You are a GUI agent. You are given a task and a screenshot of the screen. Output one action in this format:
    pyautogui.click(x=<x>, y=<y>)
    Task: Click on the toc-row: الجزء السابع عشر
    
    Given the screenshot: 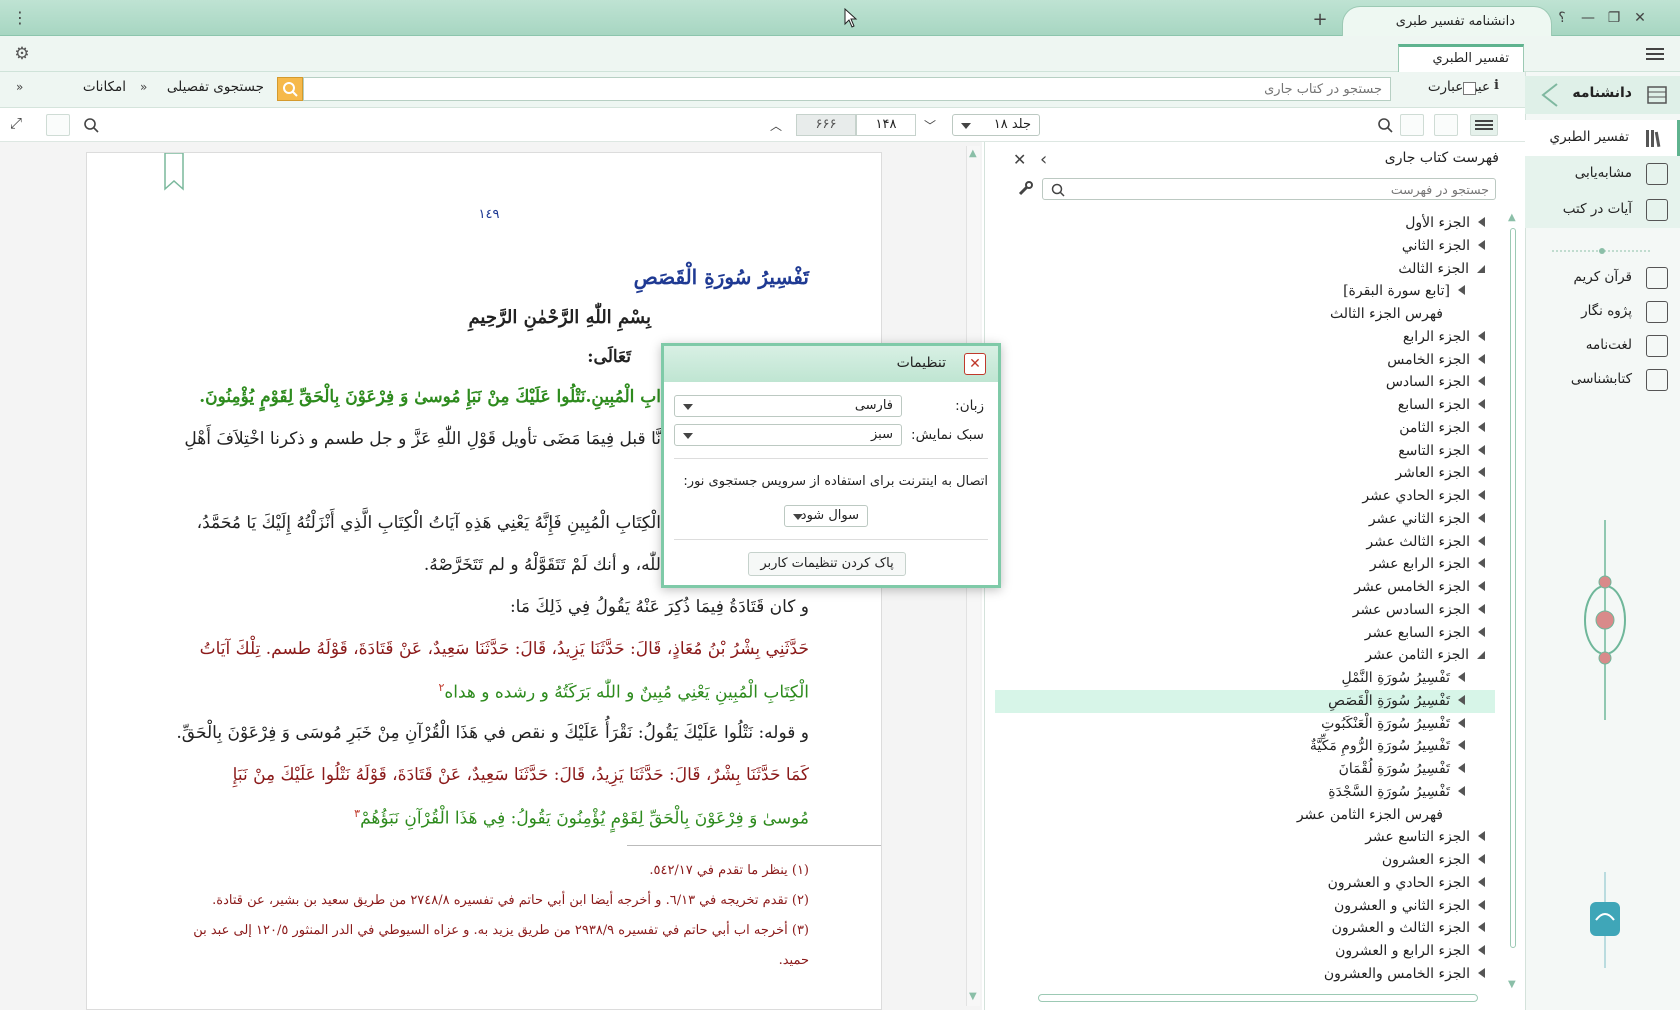 What is the action you would take?
    pyautogui.click(x=1425, y=633)
    